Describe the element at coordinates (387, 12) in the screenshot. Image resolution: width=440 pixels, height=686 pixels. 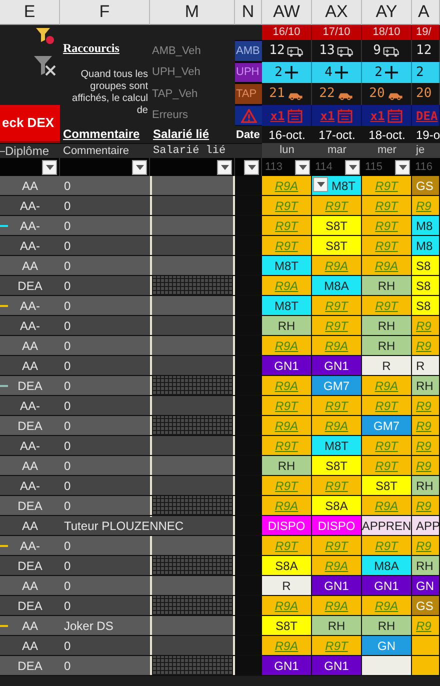
I see `column-header: AY` at that location.